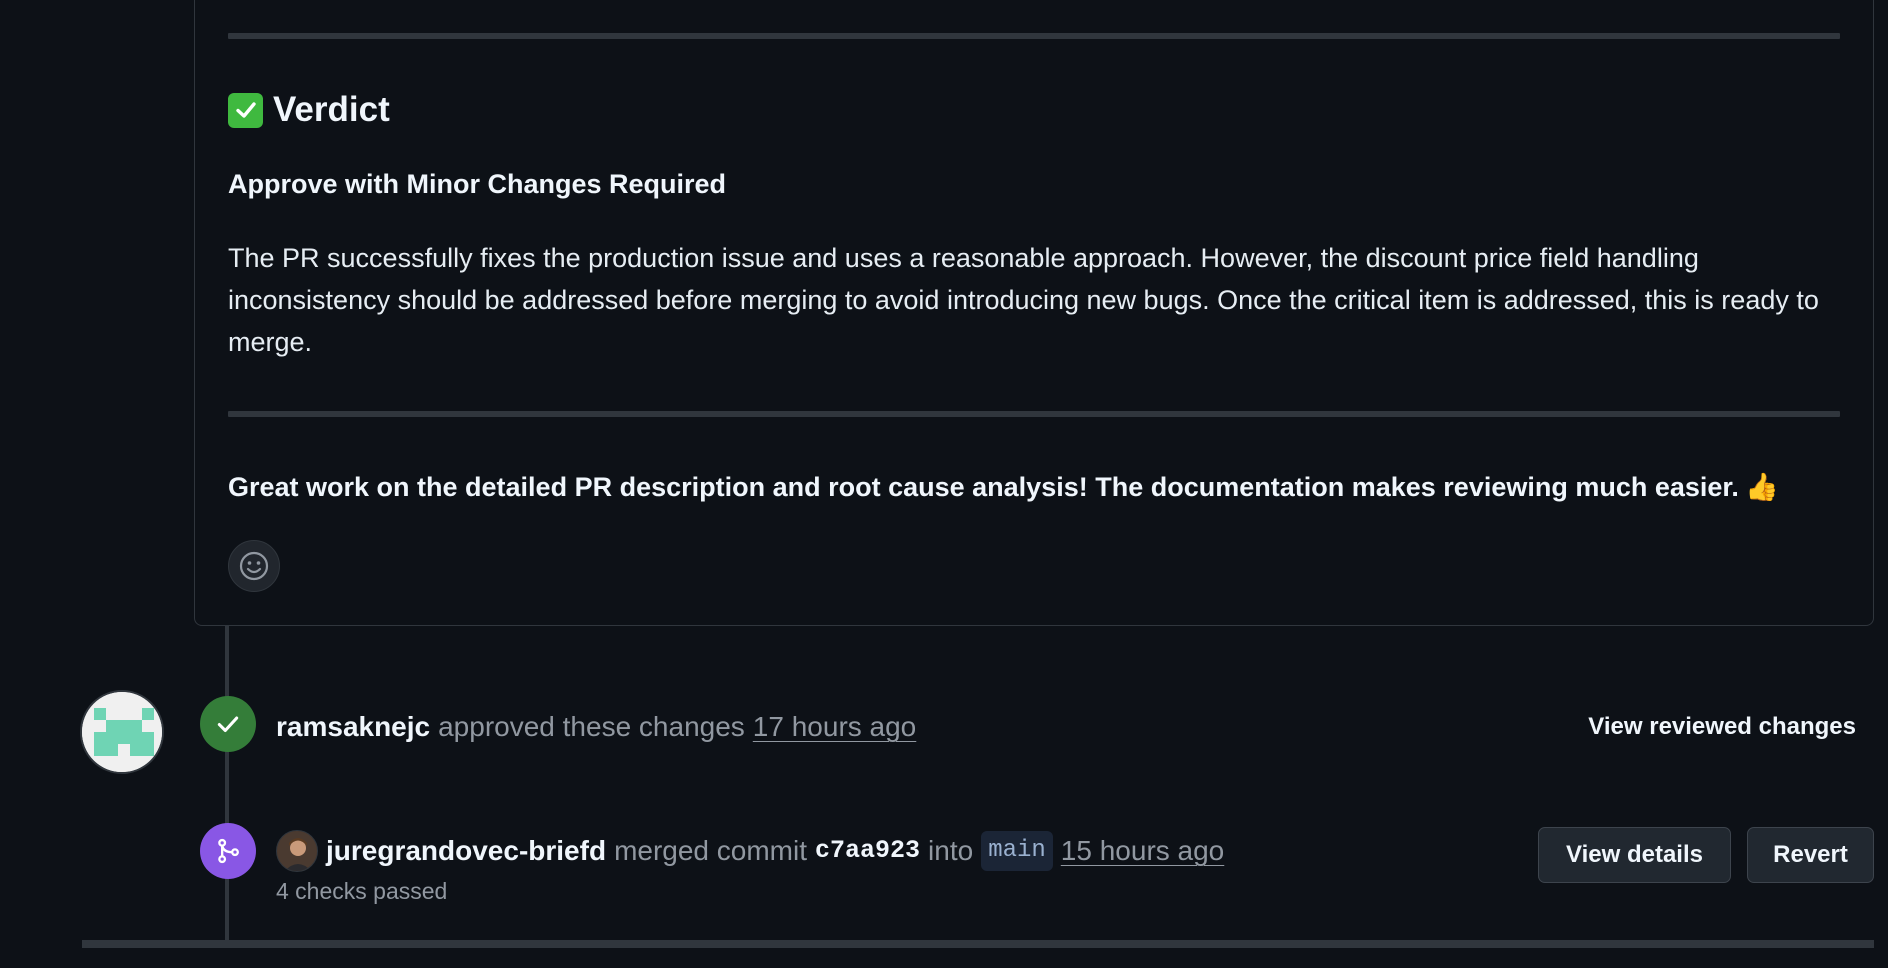  Describe the element at coordinates (1017, 851) in the screenshot. I see `branch-label: main` at that location.